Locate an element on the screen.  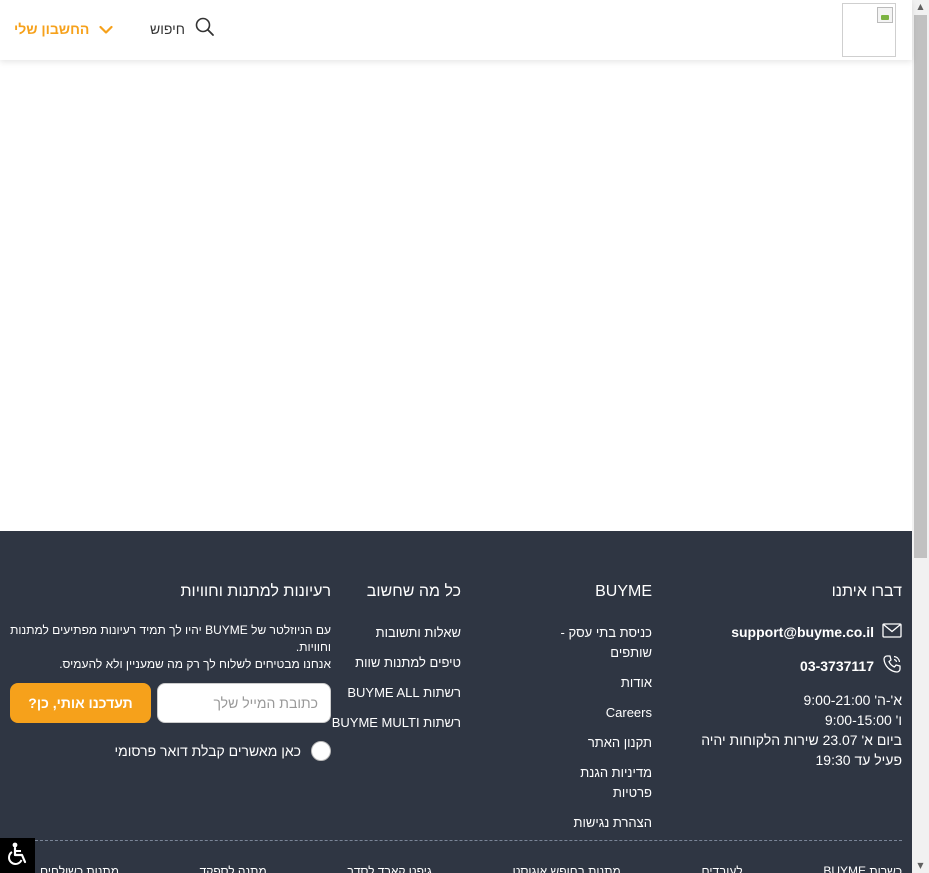
footer-link: כניסת בתי עסק - שותפים is located at coordinates (597, 643).